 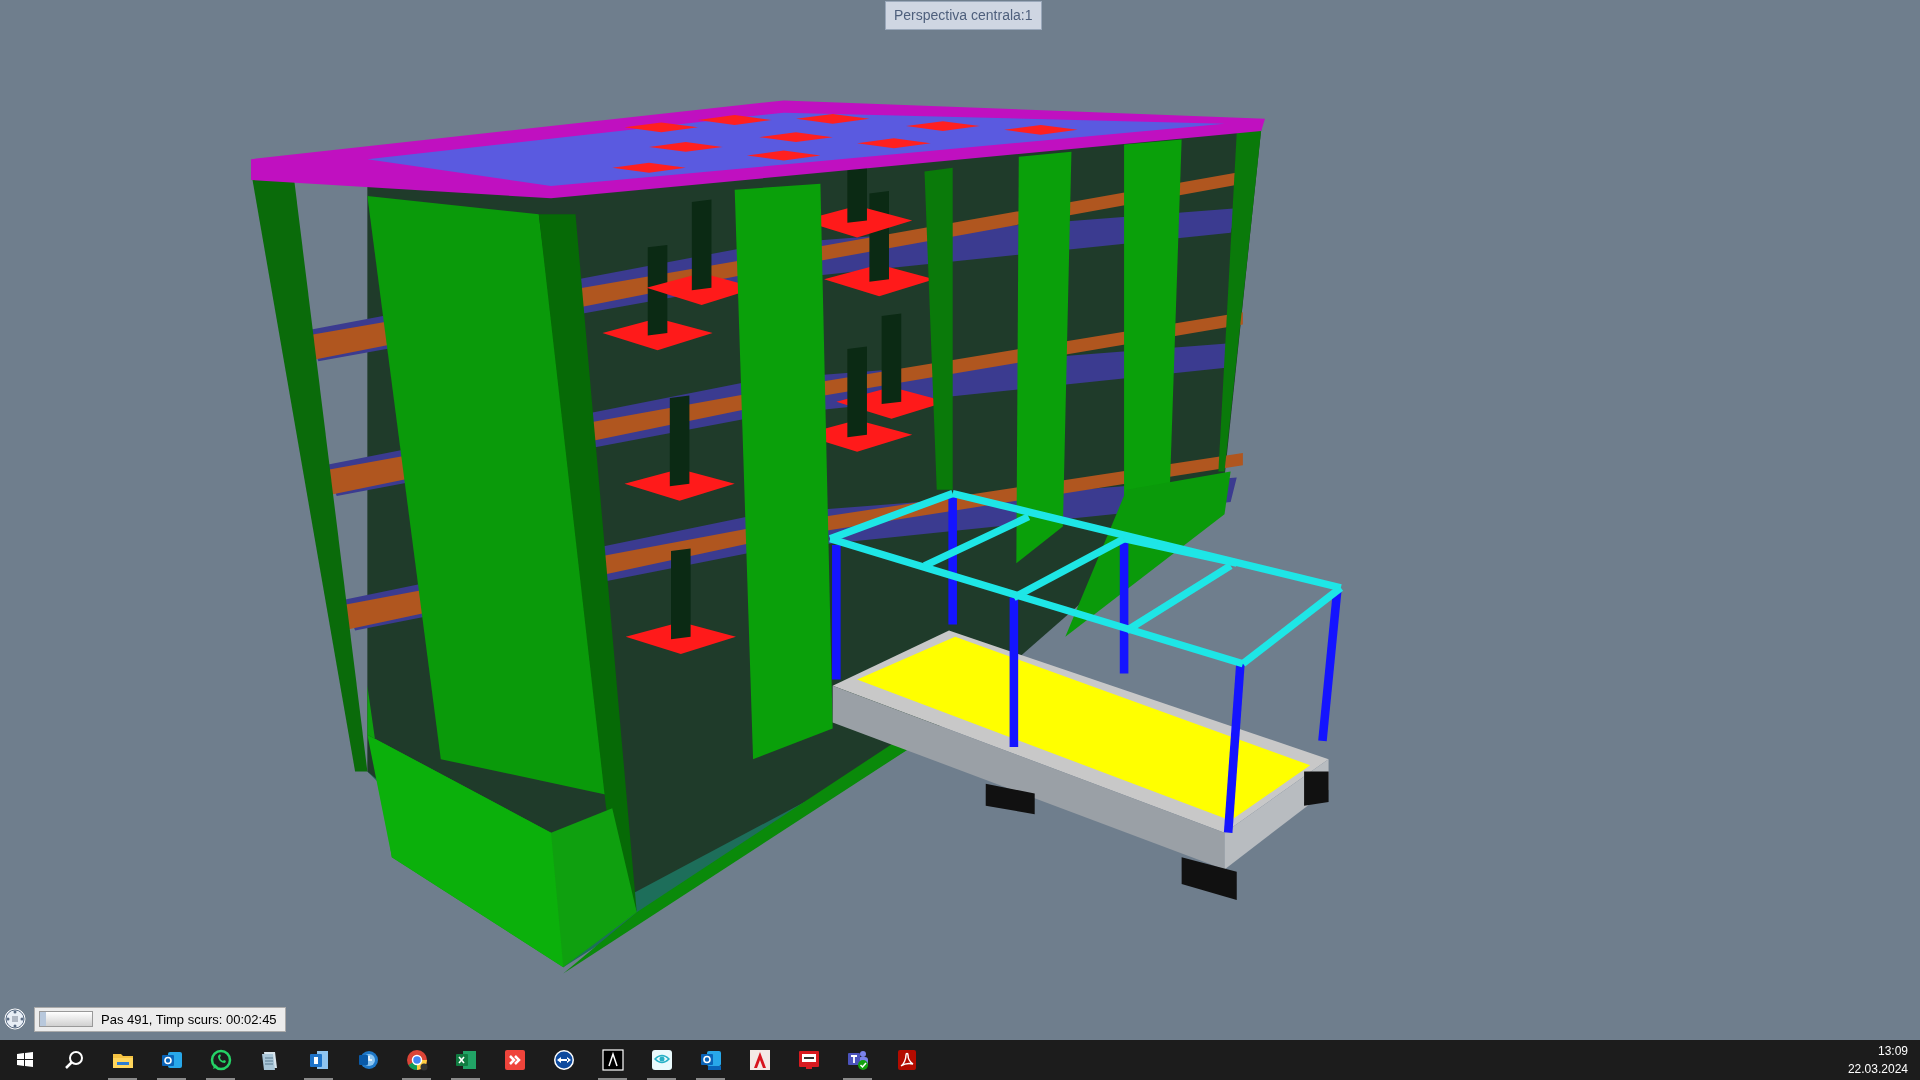 What do you see at coordinates (759, 1060) in the screenshot?
I see `cad-icon` at bounding box center [759, 1060].